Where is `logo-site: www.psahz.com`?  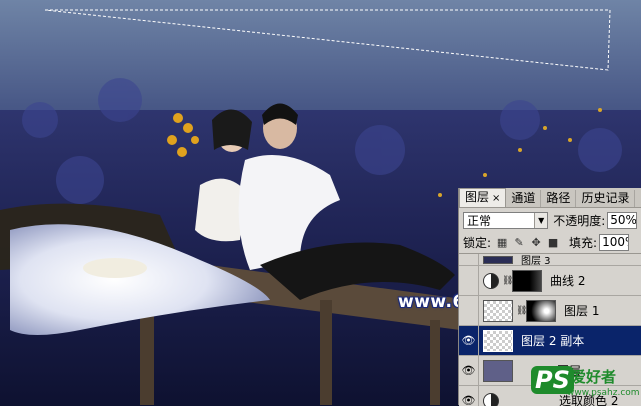
logo-site: www.psahz.com is located at coordinates (603, 393).